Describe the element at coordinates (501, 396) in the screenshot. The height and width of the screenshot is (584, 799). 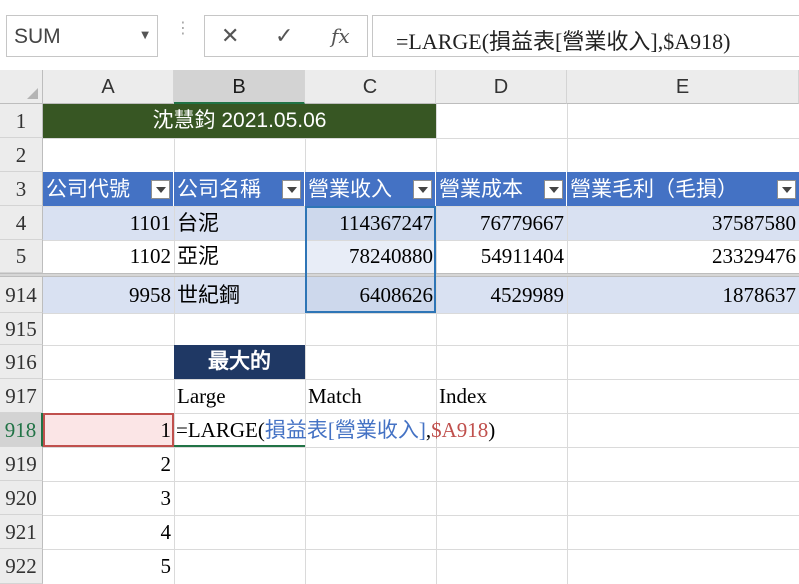
I see `cell-d917: Index` at that location.